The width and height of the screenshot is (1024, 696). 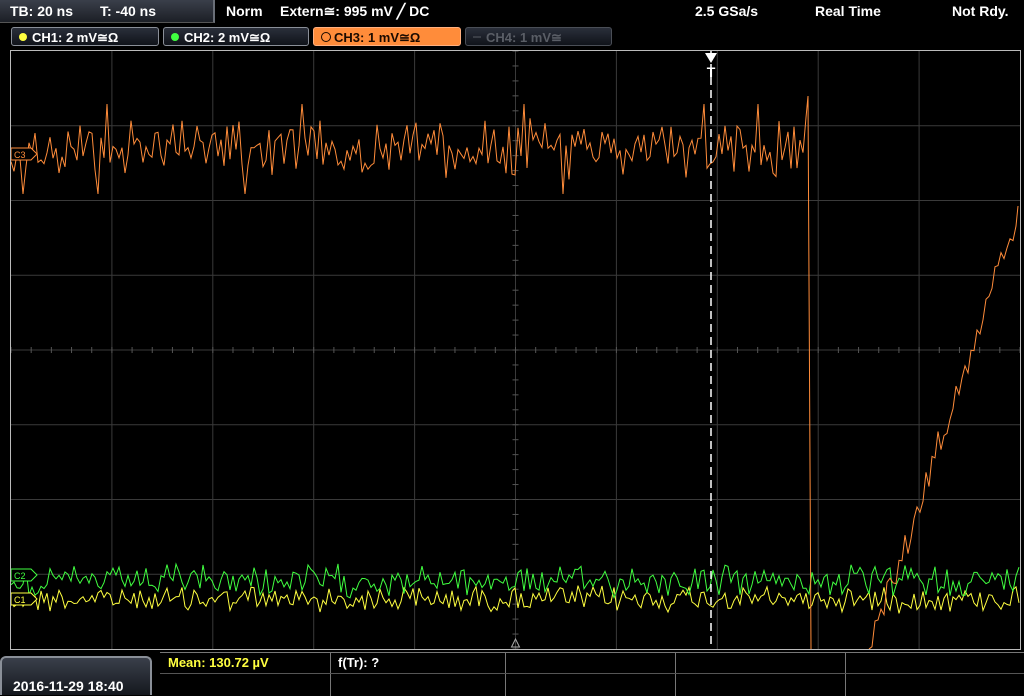 I want to click on channel-2-label: CH2: 2 mV≅Ω, so click(x=227, y=37).